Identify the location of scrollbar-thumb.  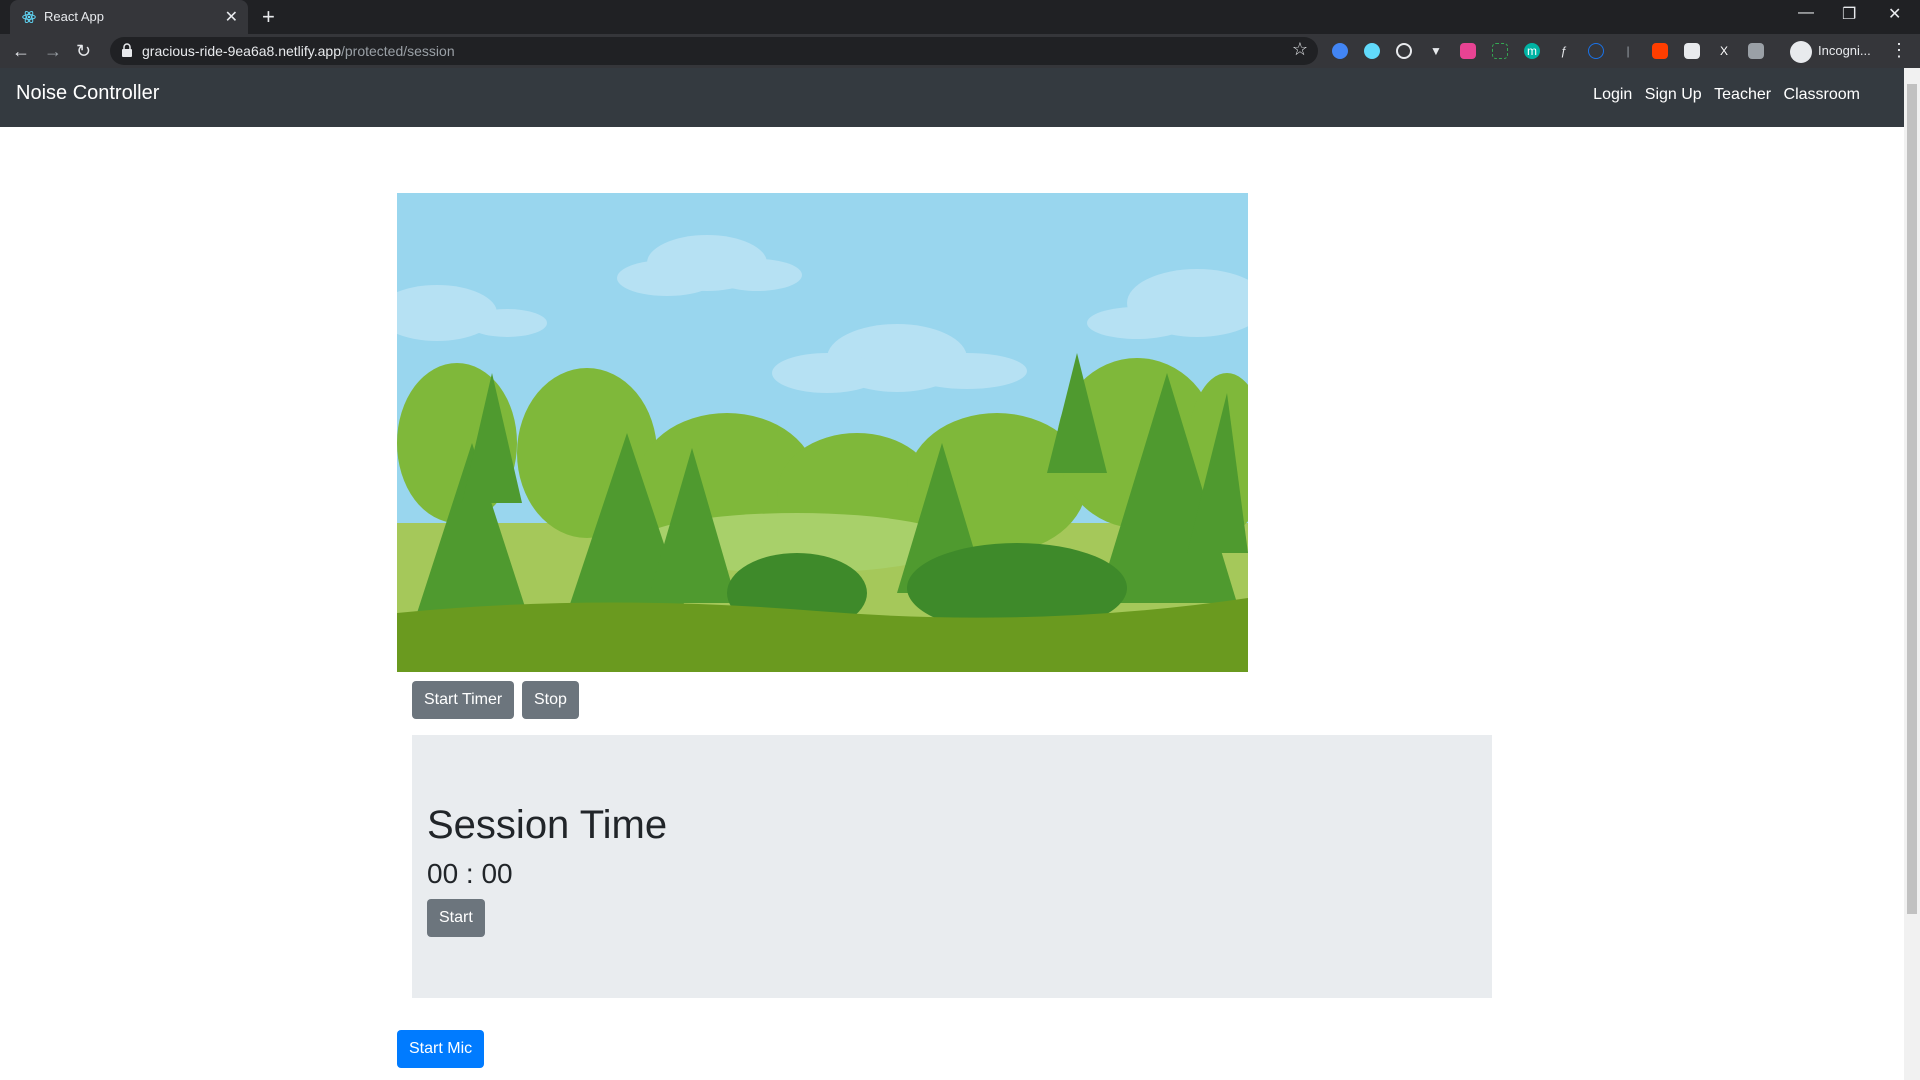
(1912, 499).